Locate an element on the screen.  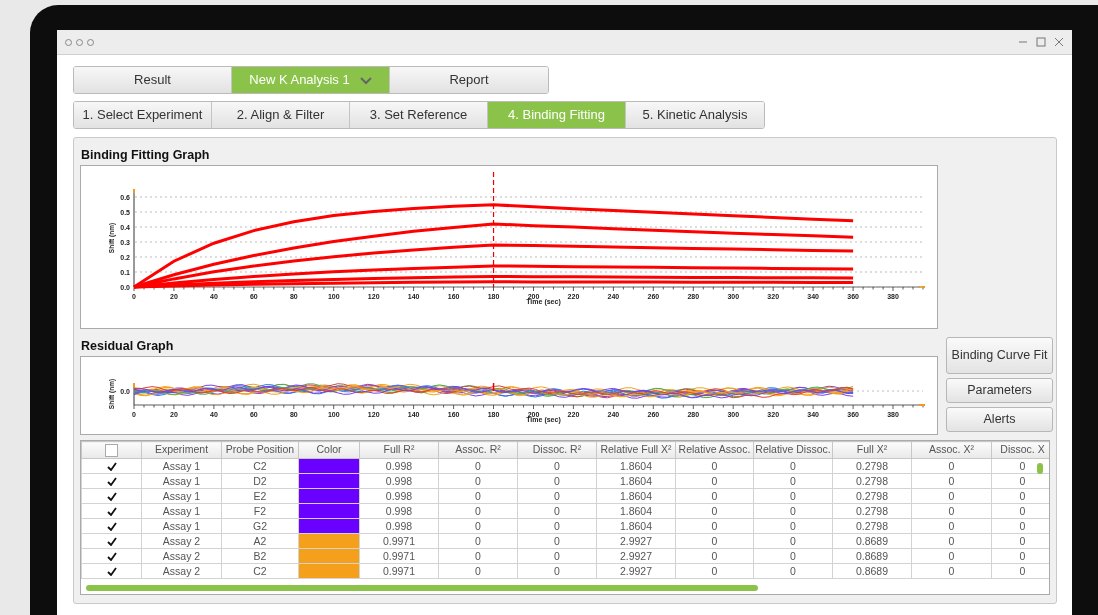
table-cell: D2 is located at coordinates (260, 481).